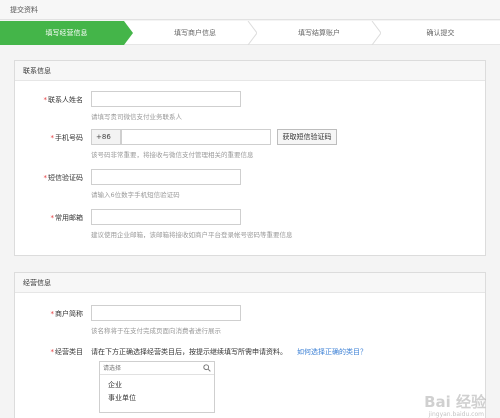  What do you see at coordinates (307, 137) in the screenshot?
I see `get-sms-code-button: 获取短信验证码` at bounding box center [307, 137].